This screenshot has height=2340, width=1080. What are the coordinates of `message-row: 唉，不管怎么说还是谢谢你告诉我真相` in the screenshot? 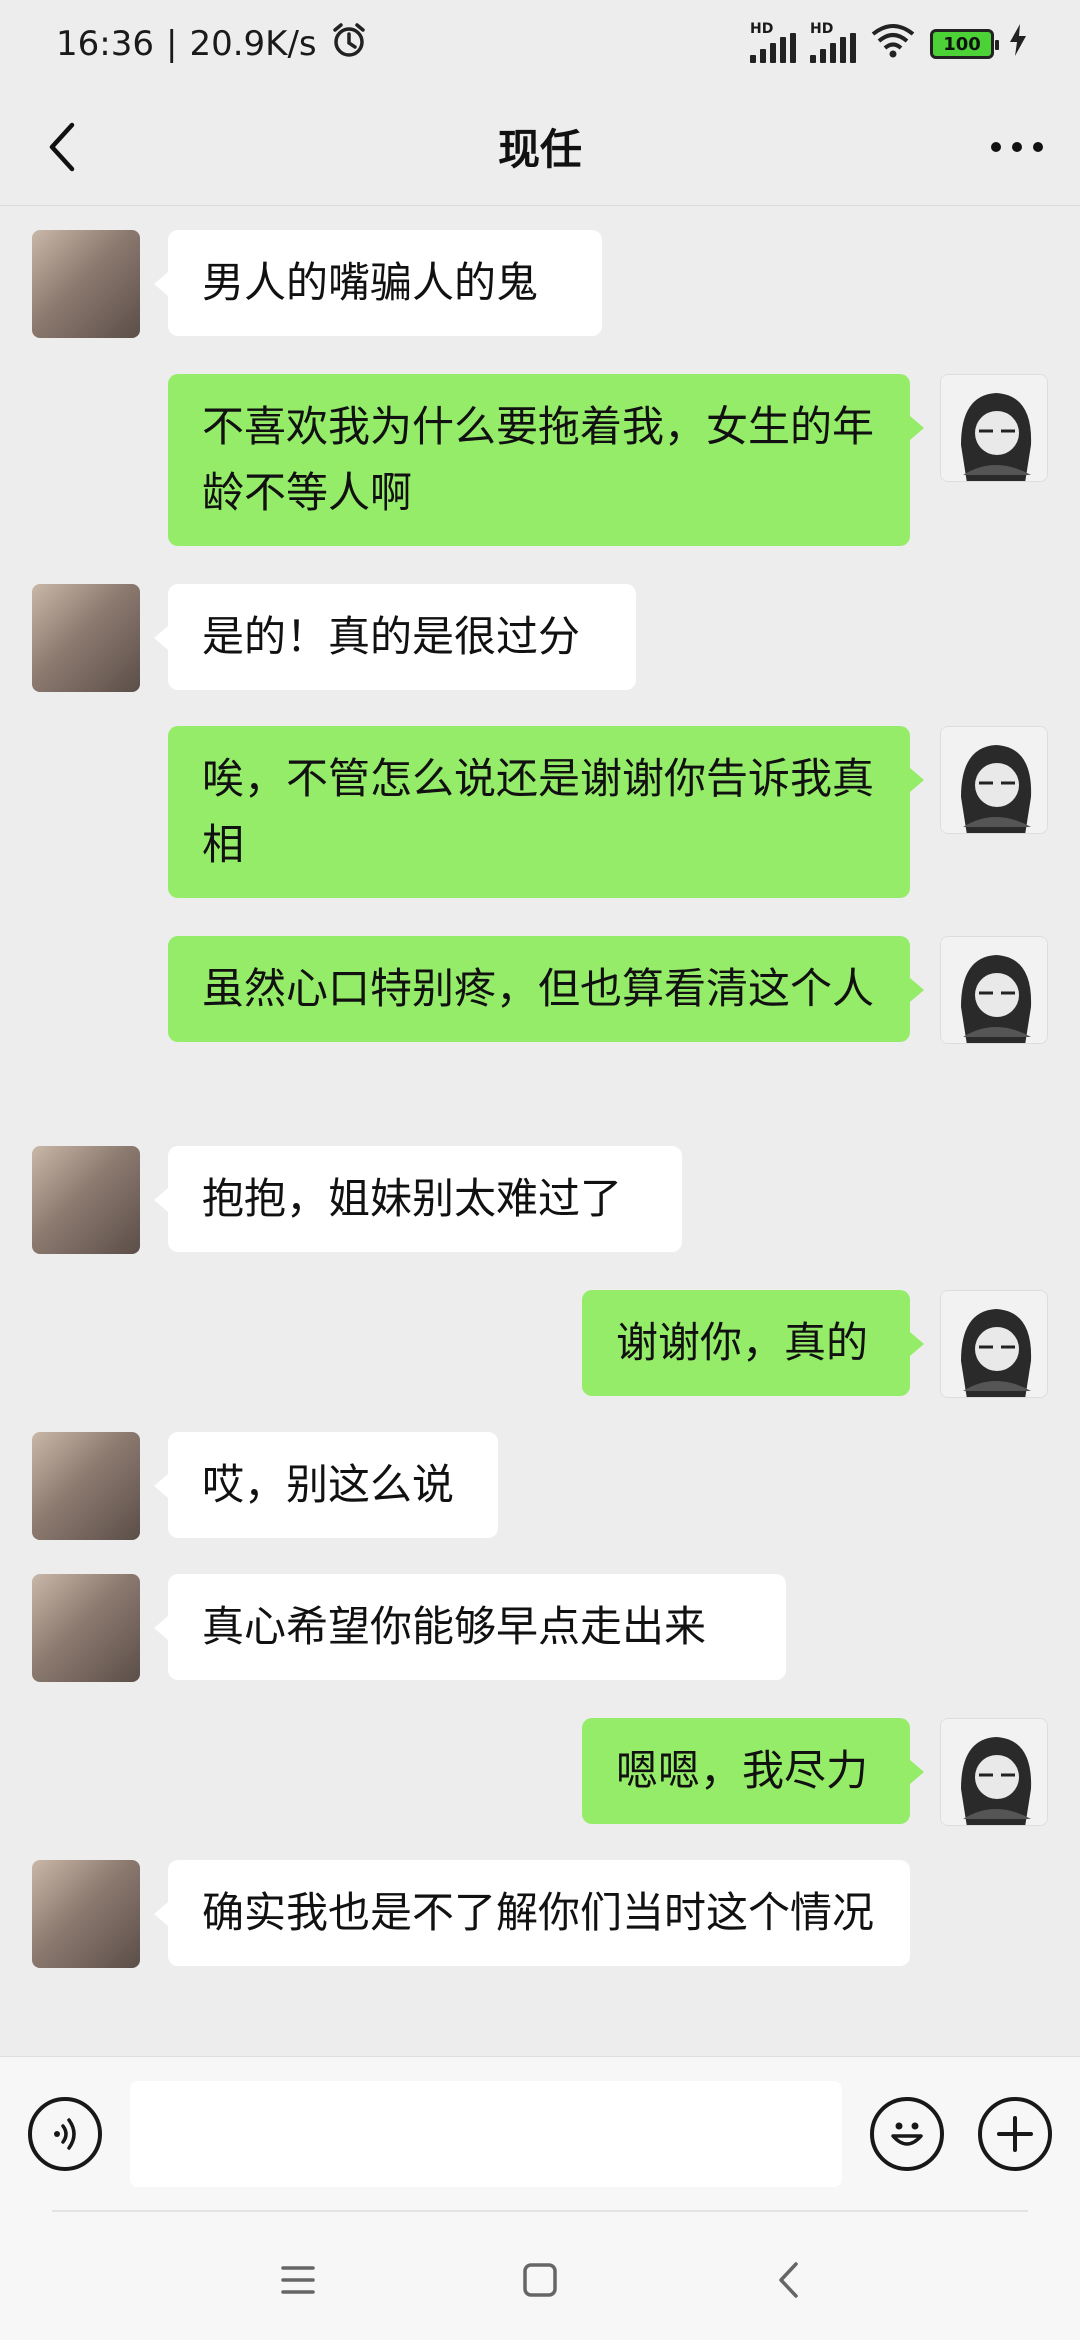 It's located at (540, 815).